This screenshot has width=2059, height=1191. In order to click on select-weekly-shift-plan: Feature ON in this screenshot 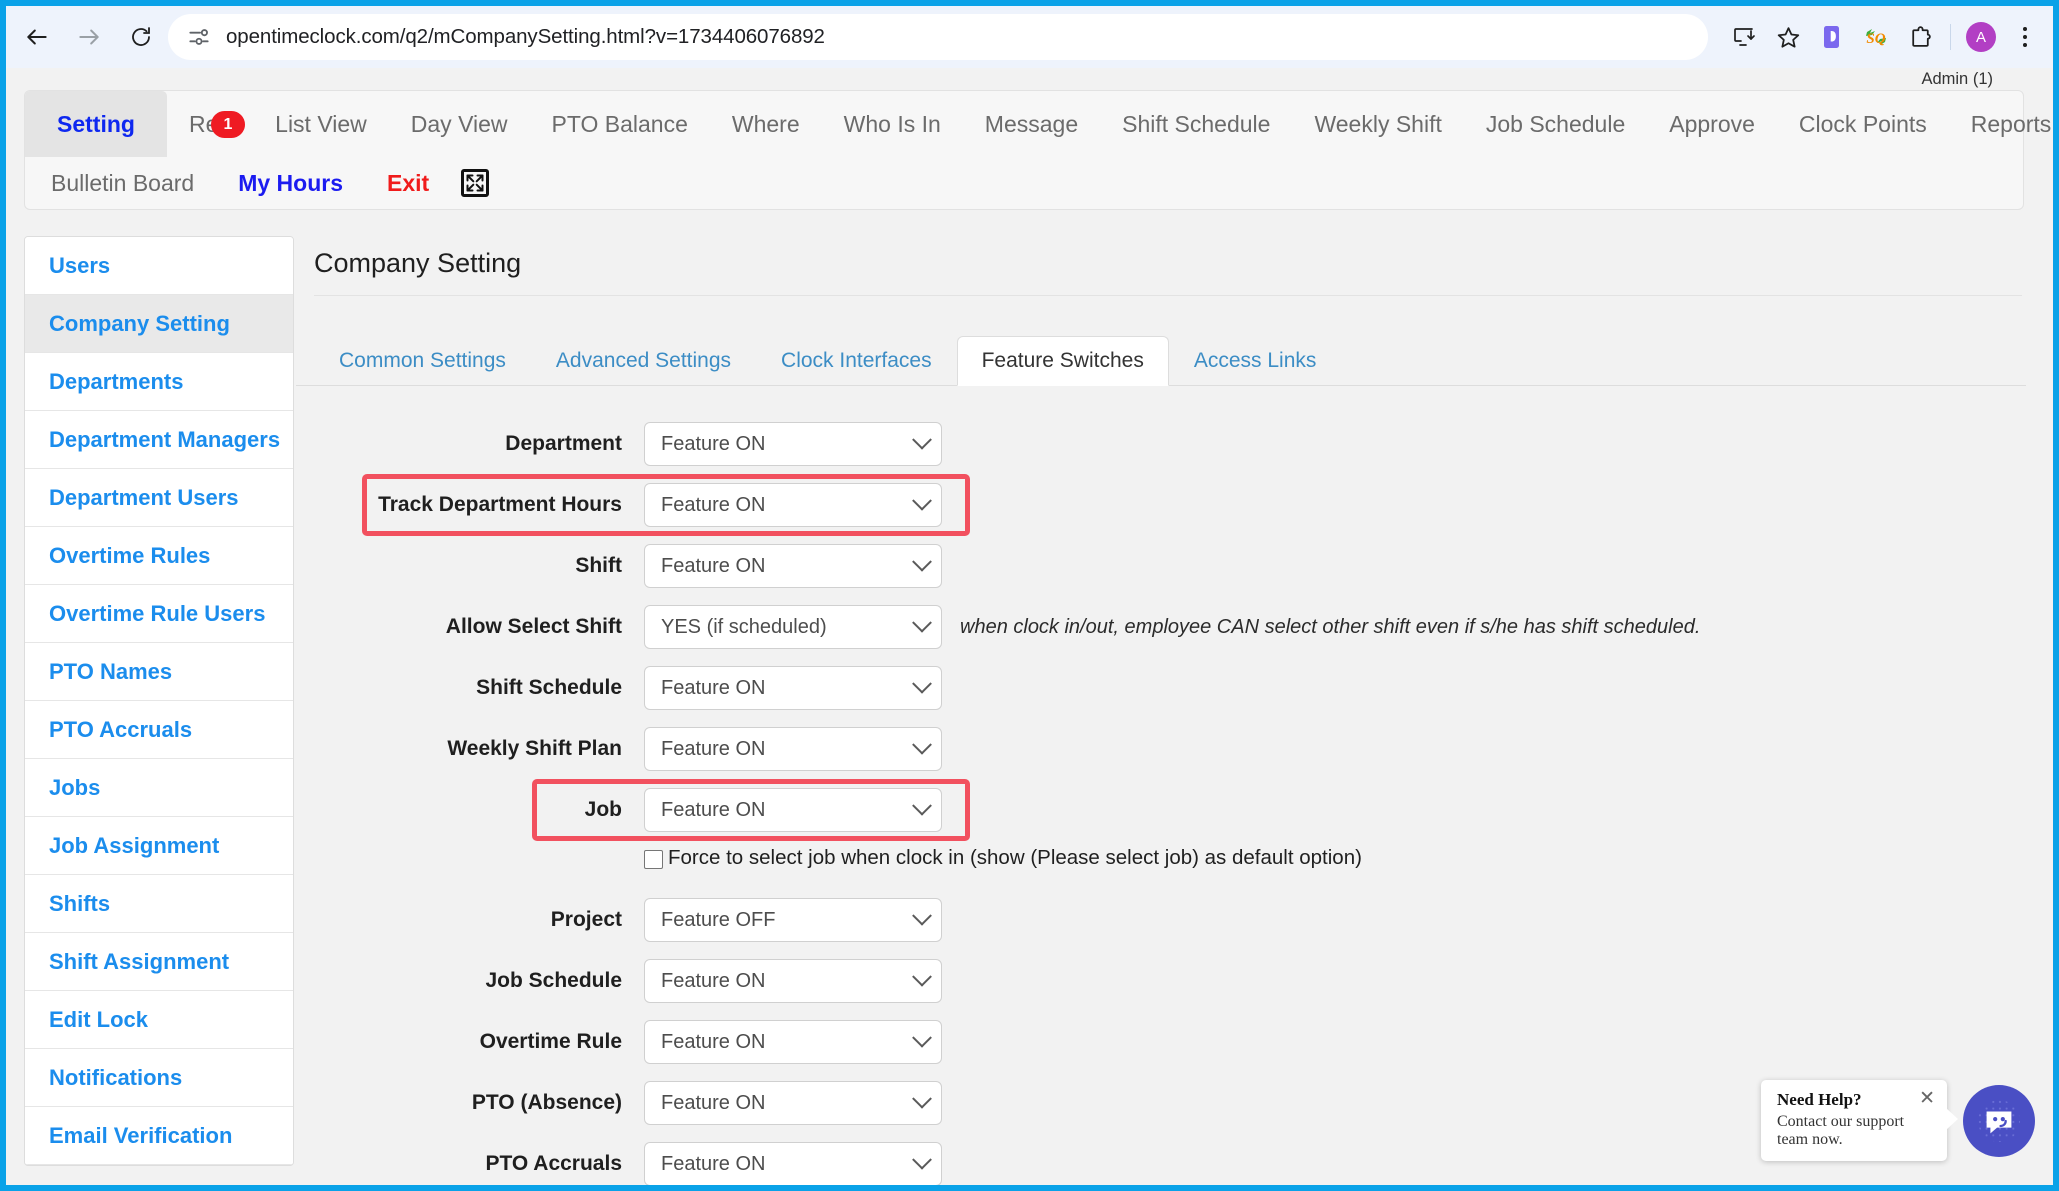, I will do `click(793, 749)`.